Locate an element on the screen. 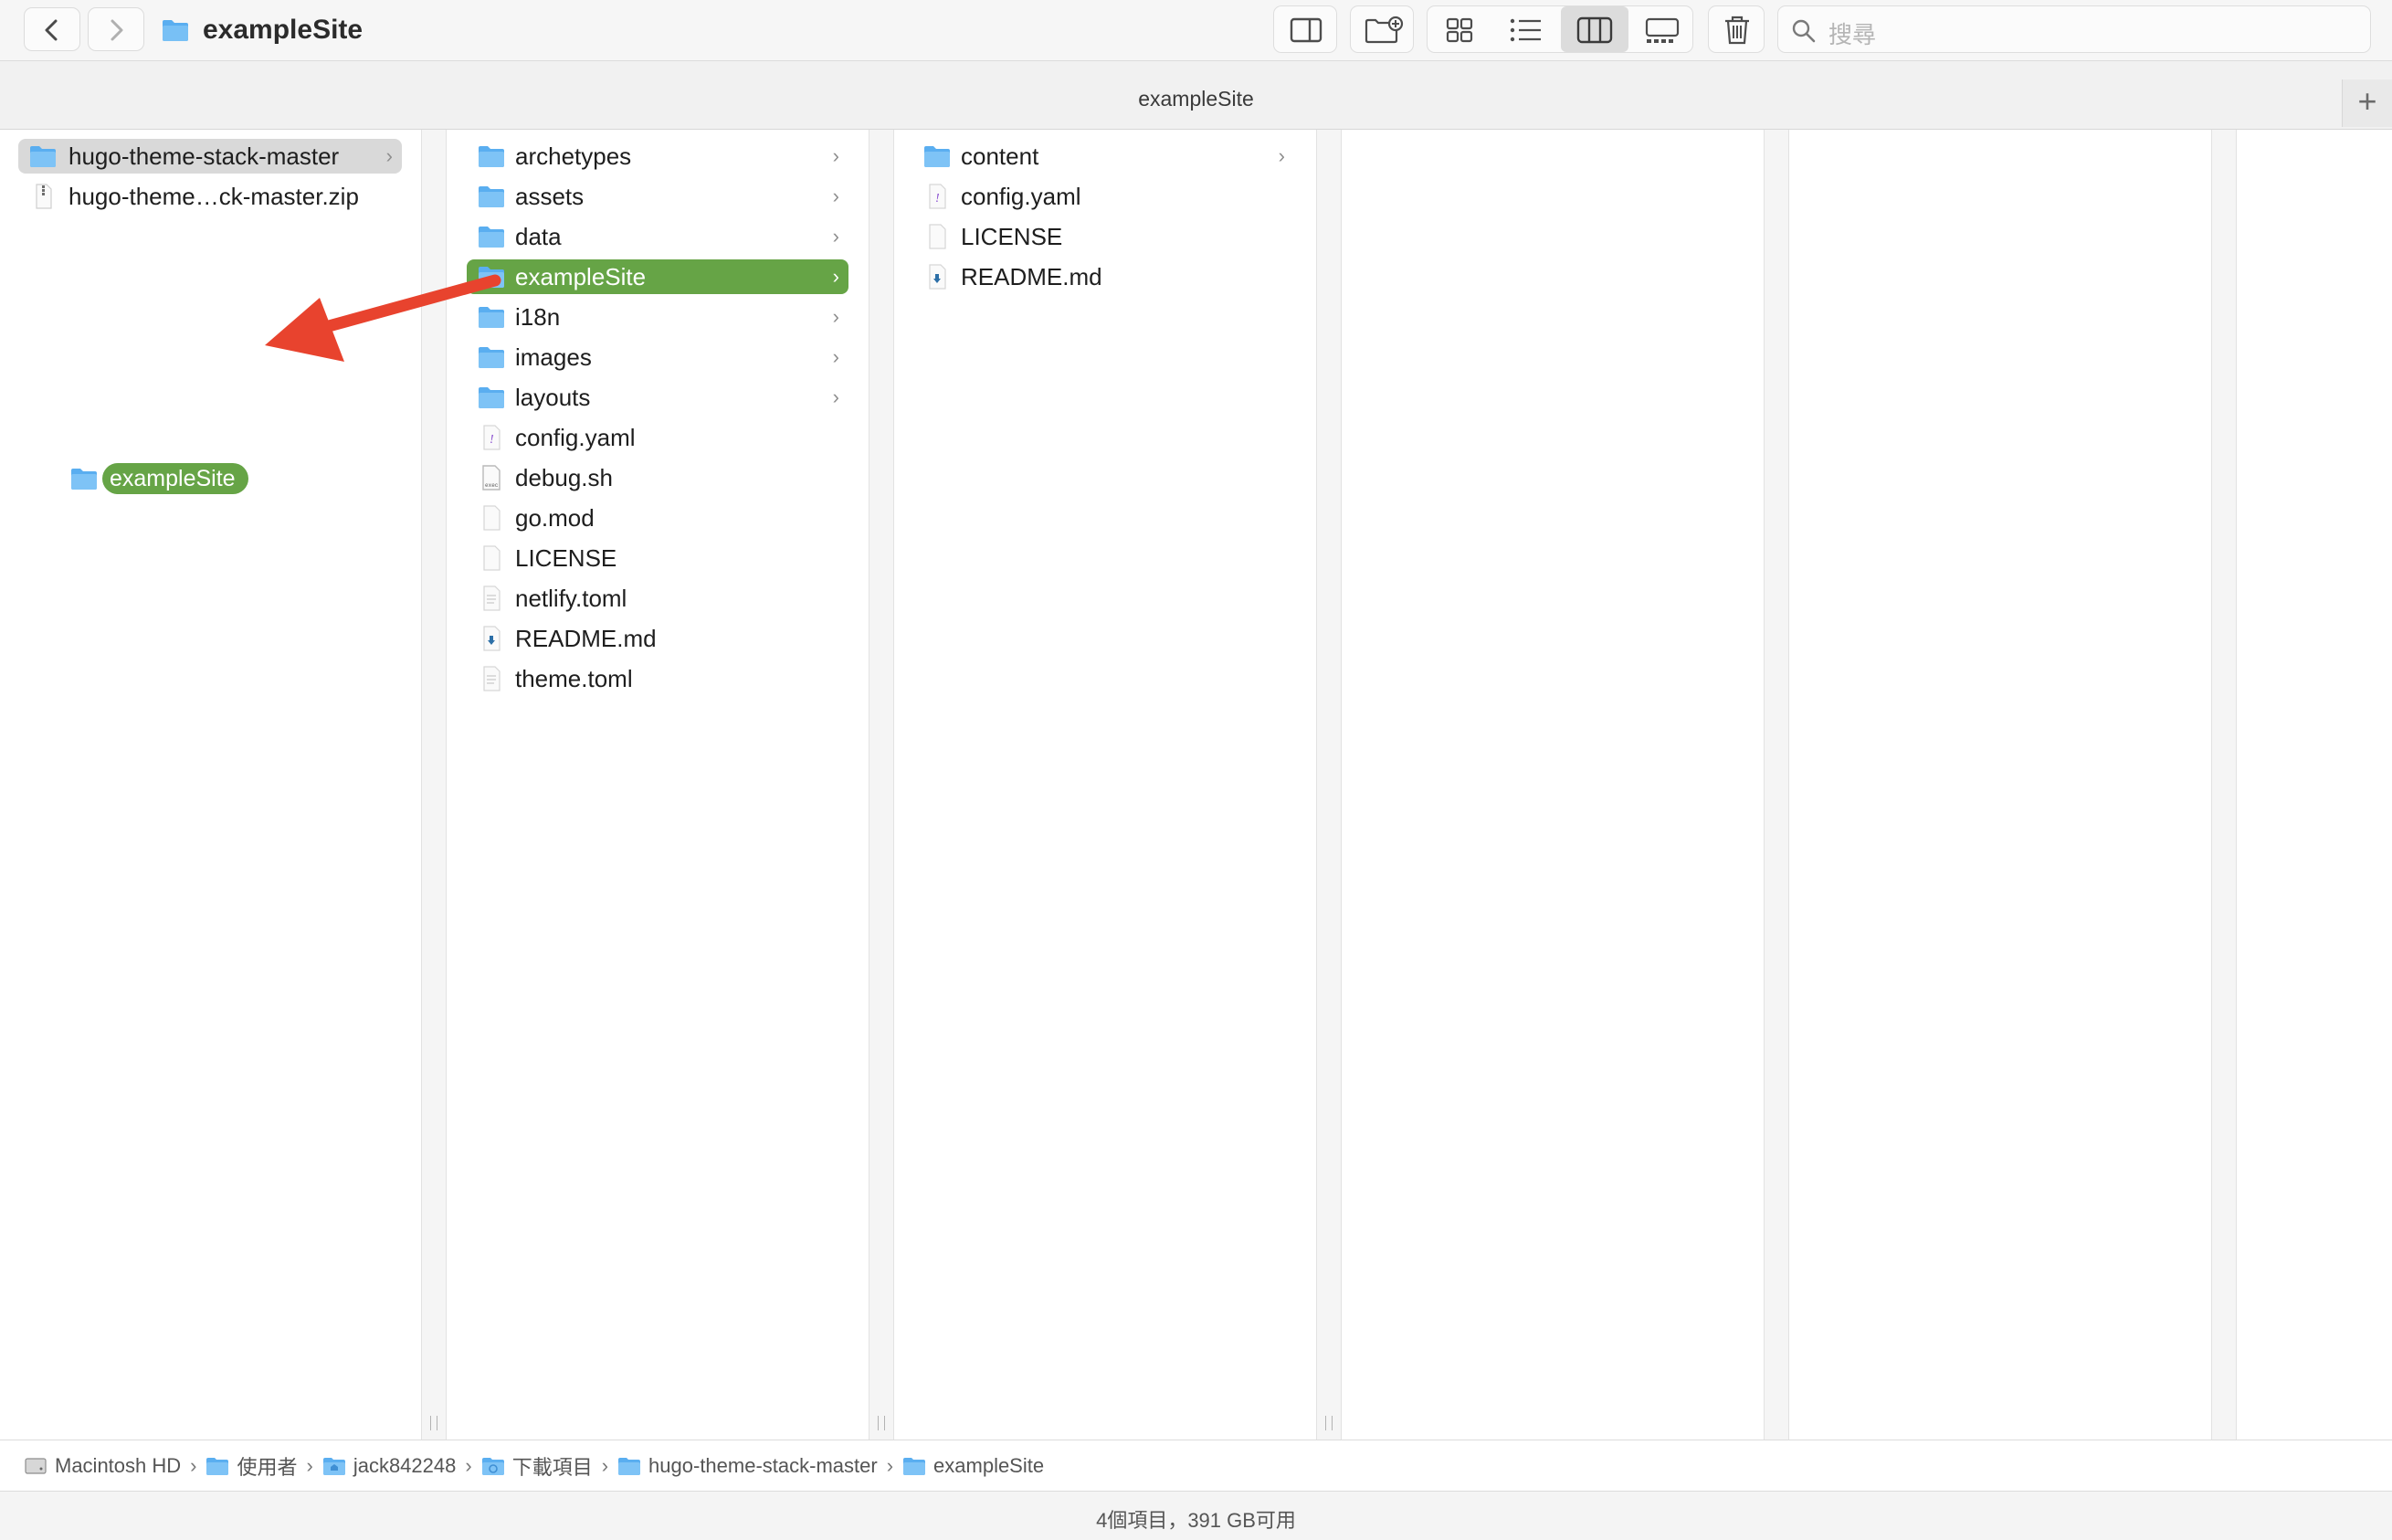 The height and width of the screenshot is (1540, 2392). gallery-view-button is located at coordinates (1662, 29).